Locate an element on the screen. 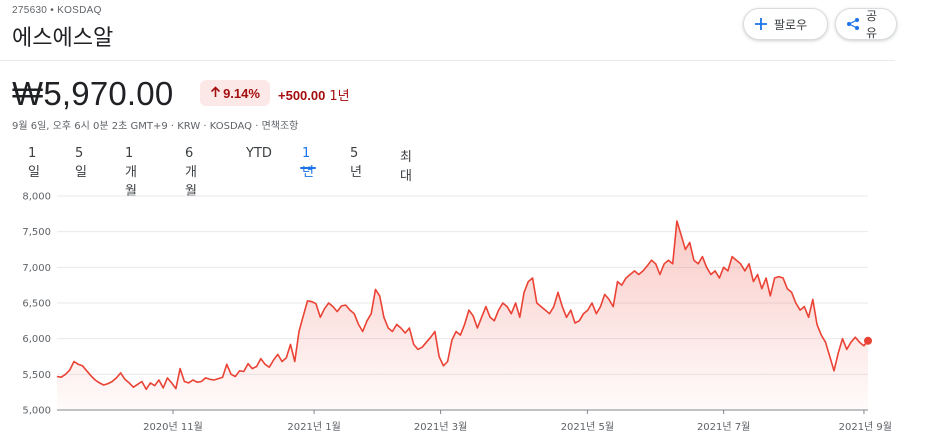  ticker-label: 275630 • KOSDAQ is located at coordinates (57, 10).